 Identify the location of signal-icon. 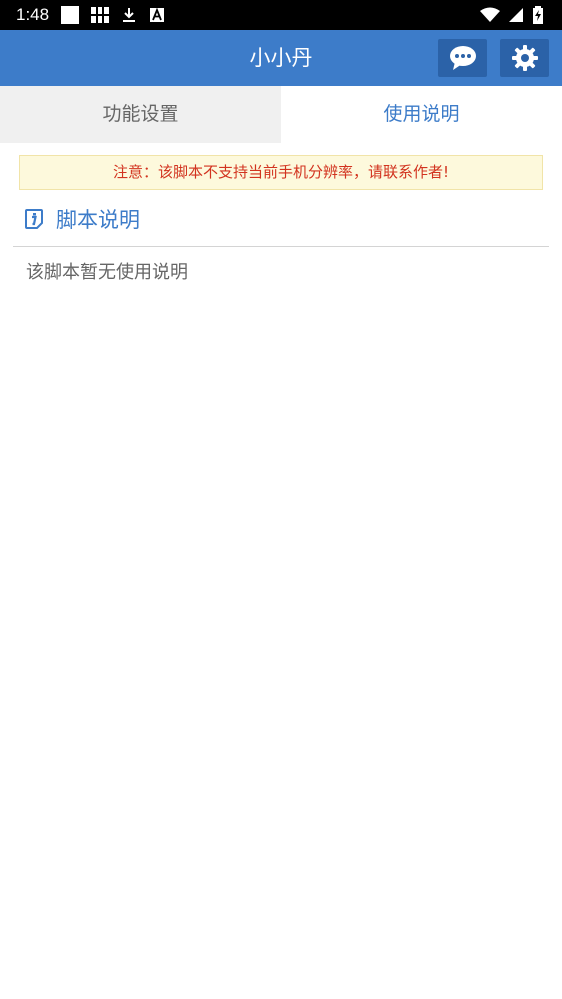
(516, 15).